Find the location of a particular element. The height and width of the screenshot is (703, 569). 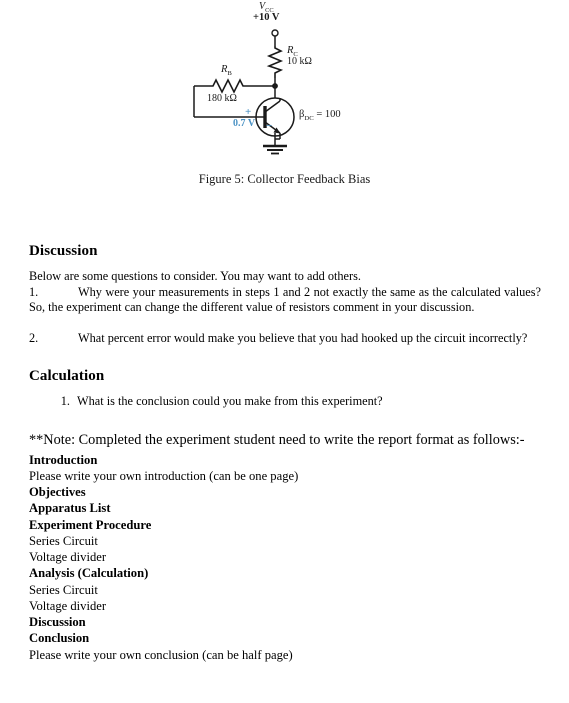

list-item: Analysis (Calculation) is located at coordinates (89, 573).